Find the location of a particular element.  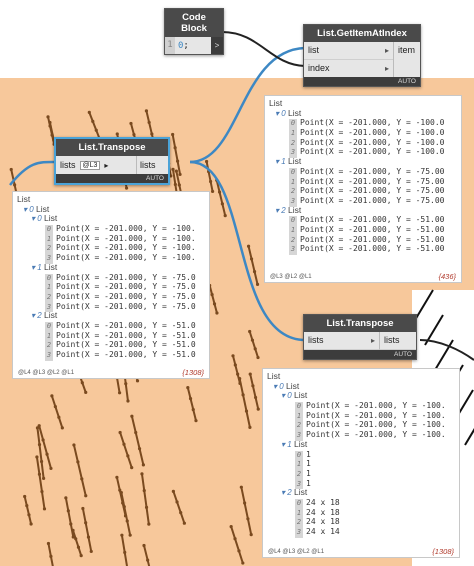

list-item: 2 Point(X = -201.000, Y = -100.0 is located at coordinates (363, 143).